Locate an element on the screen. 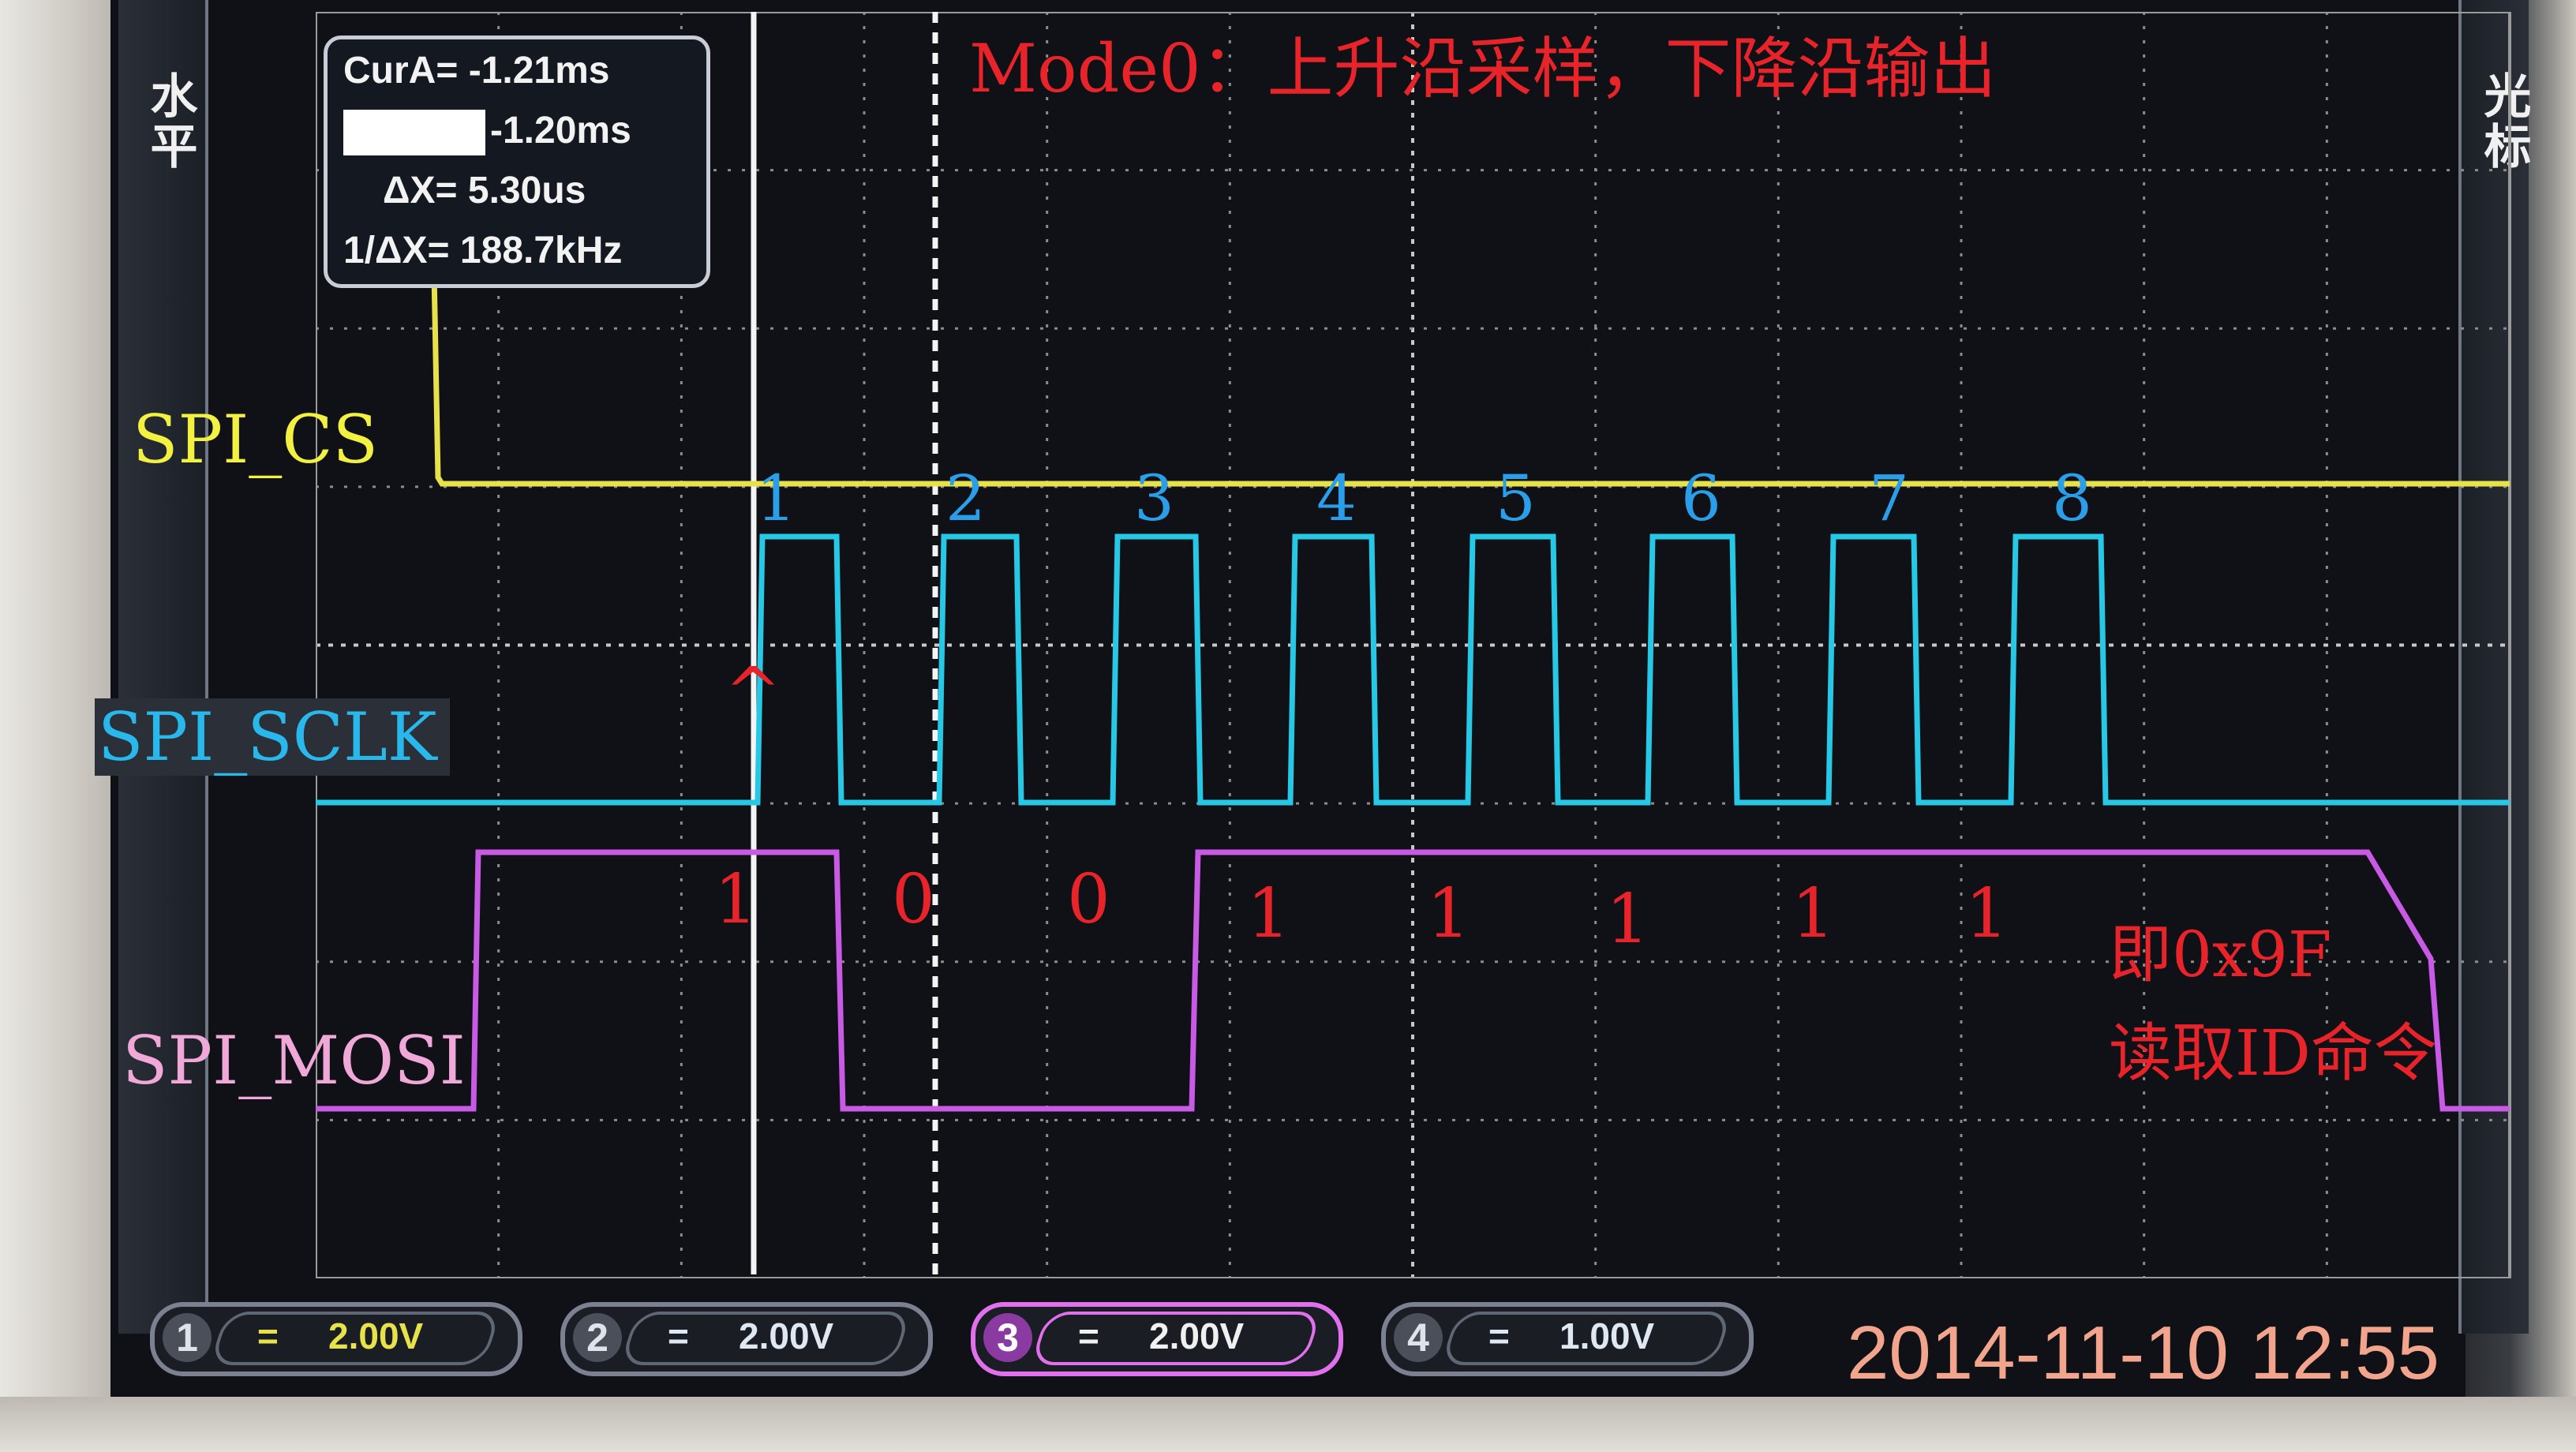 This screenshot has width=2576, height=1452. cursor-b-row: -1.20ms is located at coordinates (487, 132).